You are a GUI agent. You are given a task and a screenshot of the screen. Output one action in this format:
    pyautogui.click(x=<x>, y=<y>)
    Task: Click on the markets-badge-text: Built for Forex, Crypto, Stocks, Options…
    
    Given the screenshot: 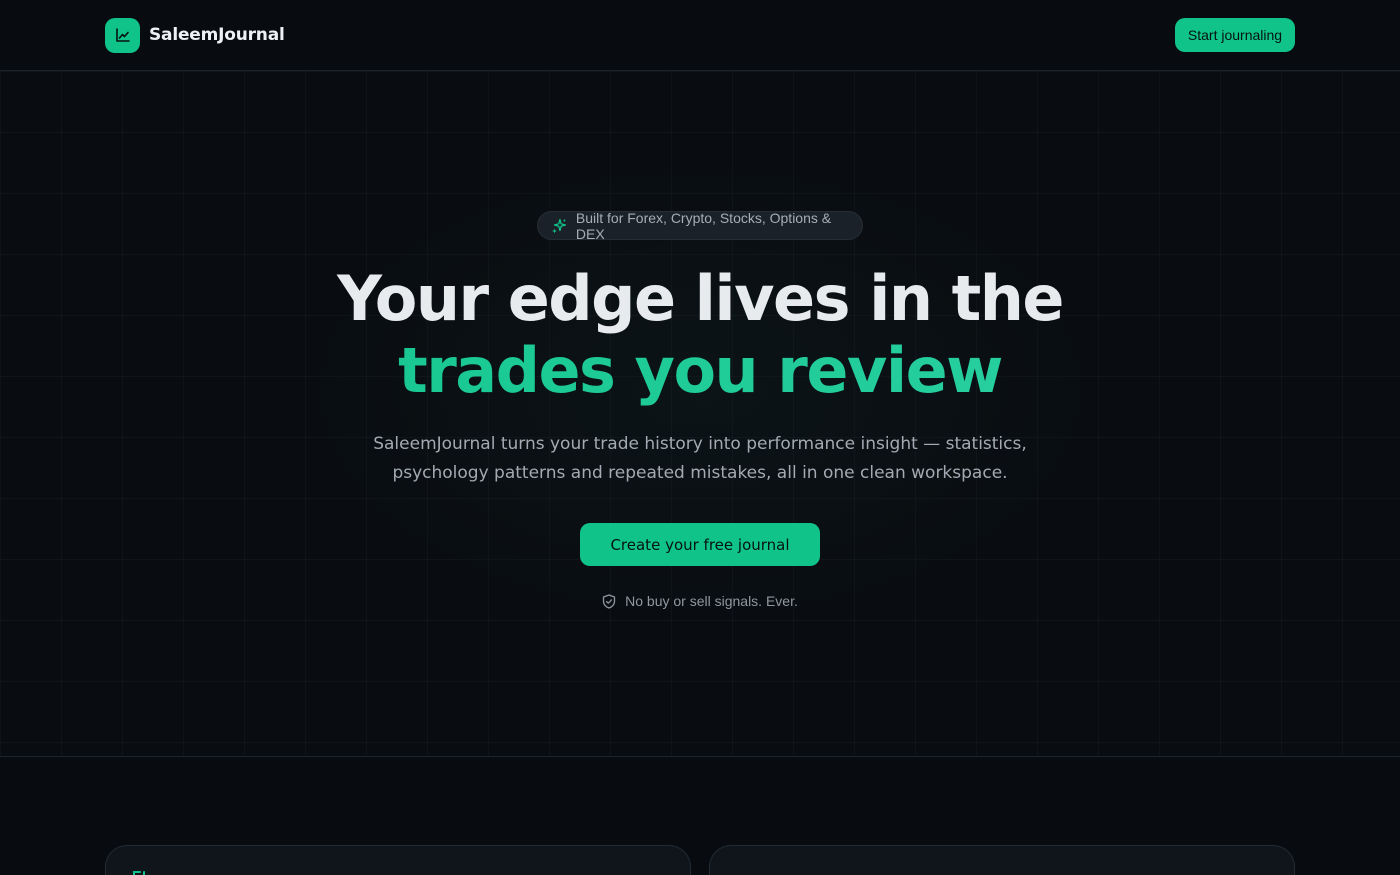 What is the action you would take?
    pyautogui.click(x=703, y=225)
    